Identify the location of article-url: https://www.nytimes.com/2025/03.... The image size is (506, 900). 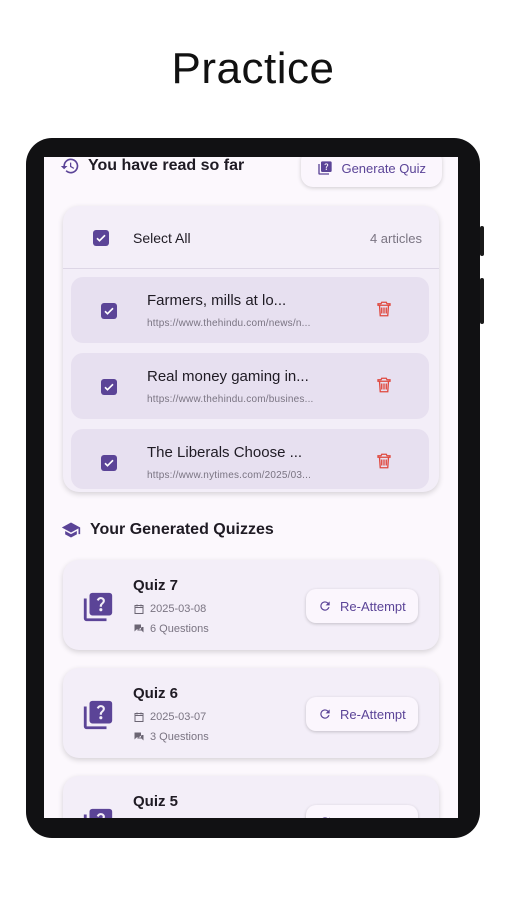
(229, 475).